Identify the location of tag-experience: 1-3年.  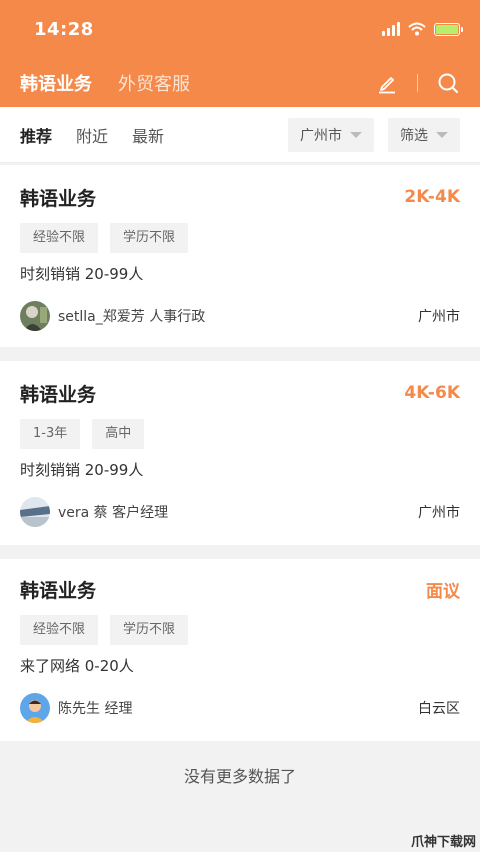
(50, 434).